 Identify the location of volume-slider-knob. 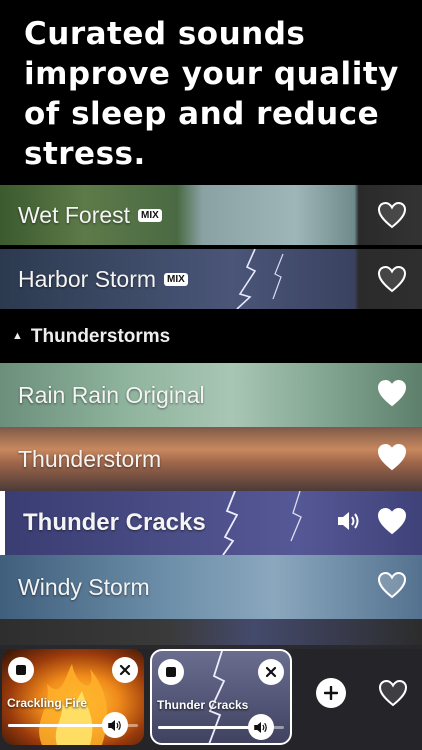
(114, 725).